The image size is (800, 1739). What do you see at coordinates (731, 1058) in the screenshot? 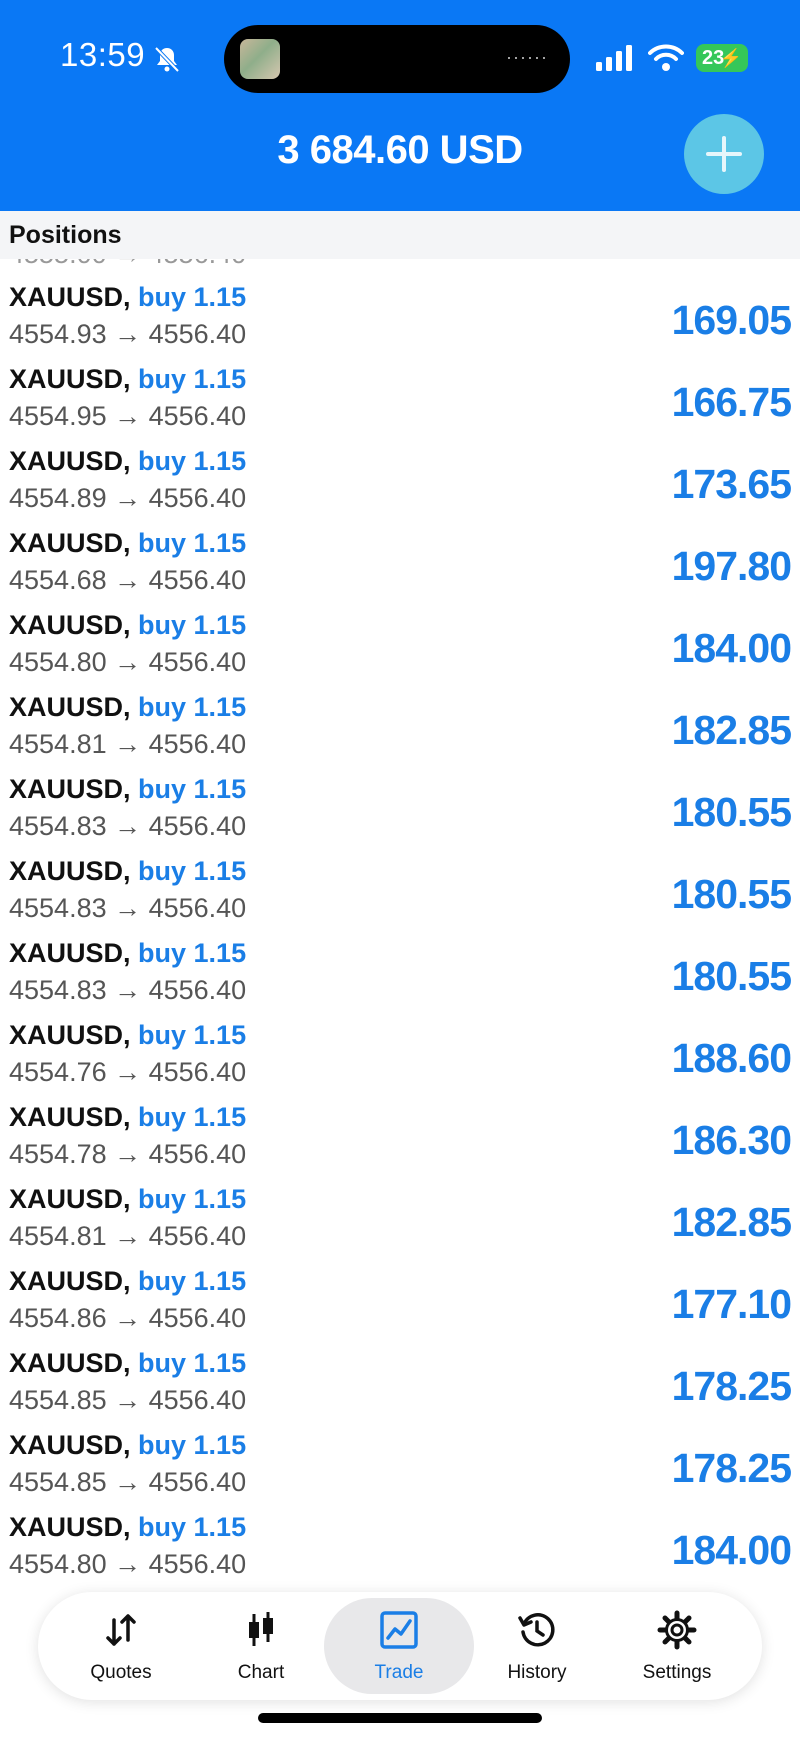
I see `profit-value: 188.60` at bounding box center [731, 1058].